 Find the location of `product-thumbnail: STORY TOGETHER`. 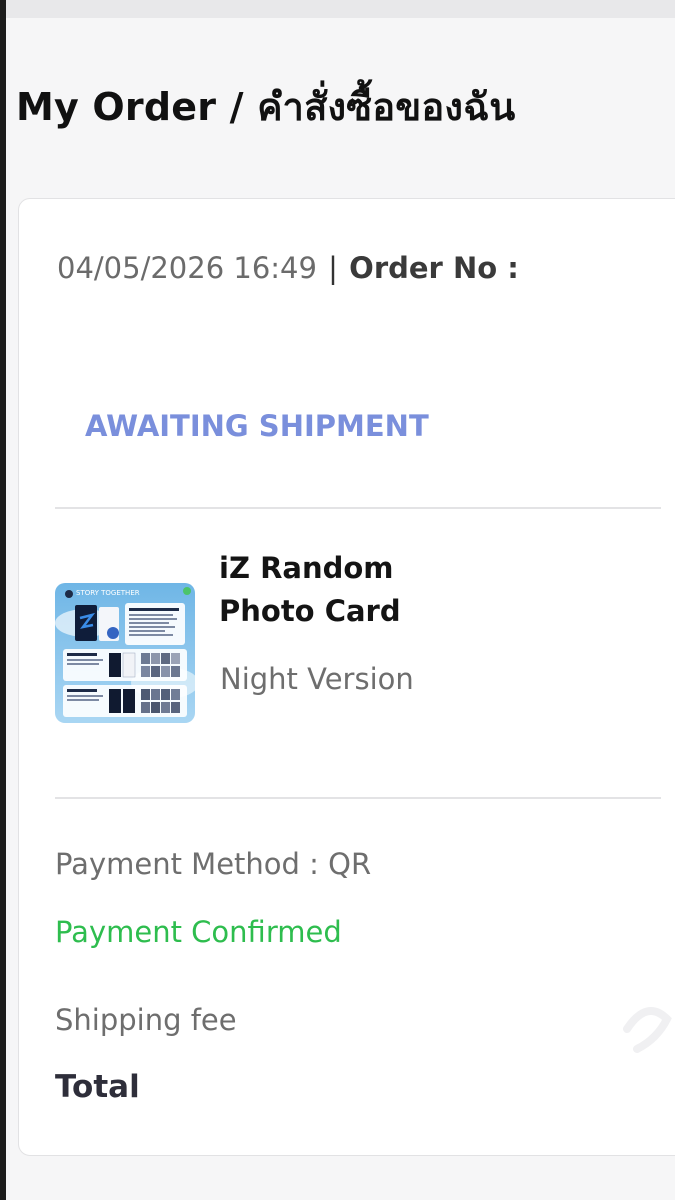

product-thumbnail: STORY TOGETHER is located at coordinates (125, 653).